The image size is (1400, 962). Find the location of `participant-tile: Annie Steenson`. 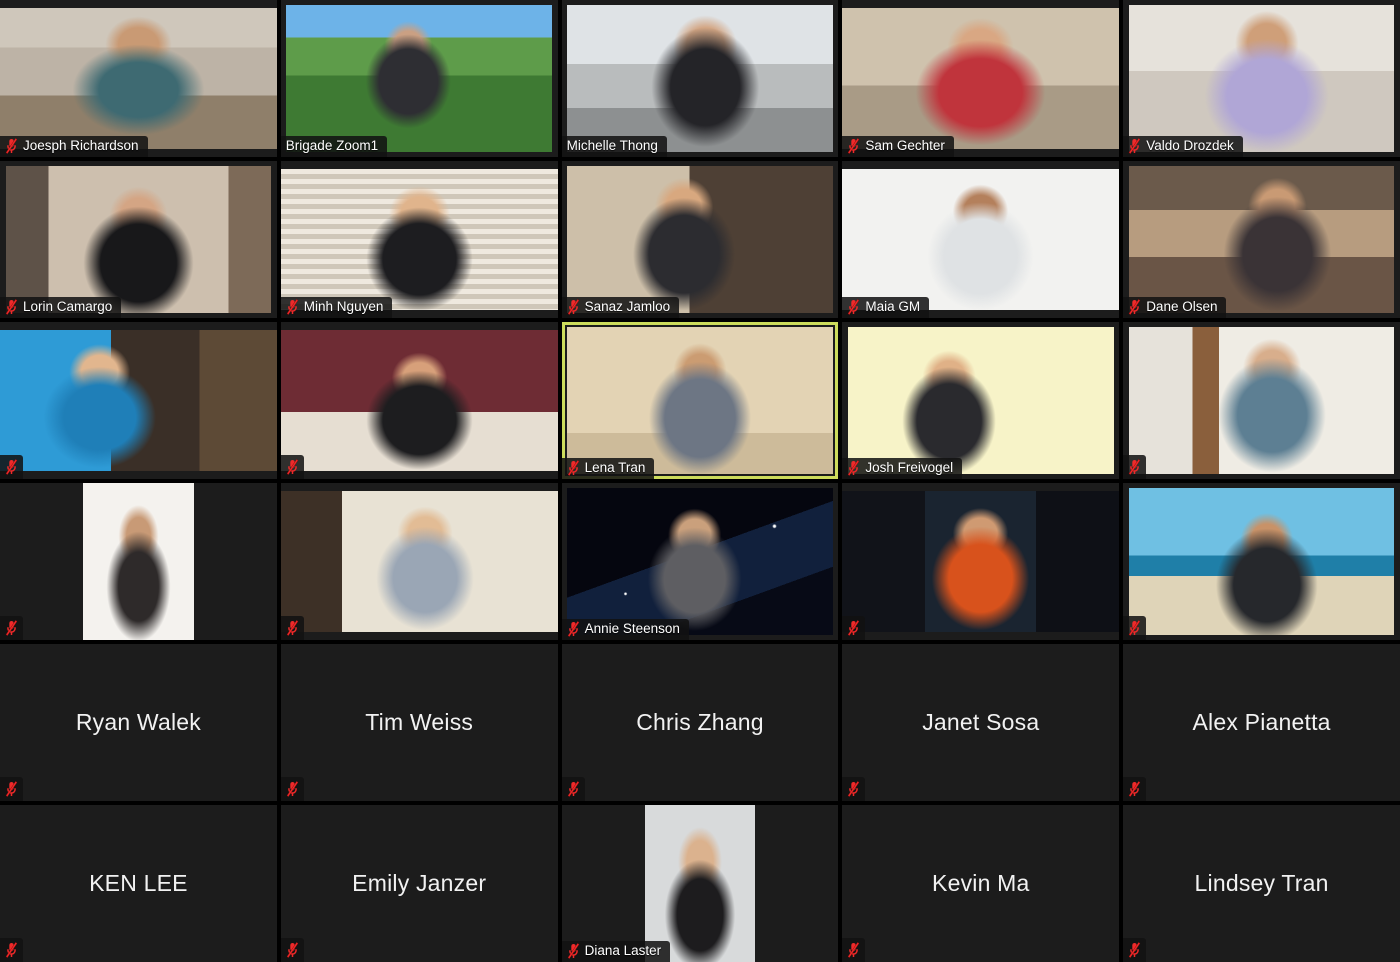

participant-tile: Annie Steenson is located at coordinates (700, 561).